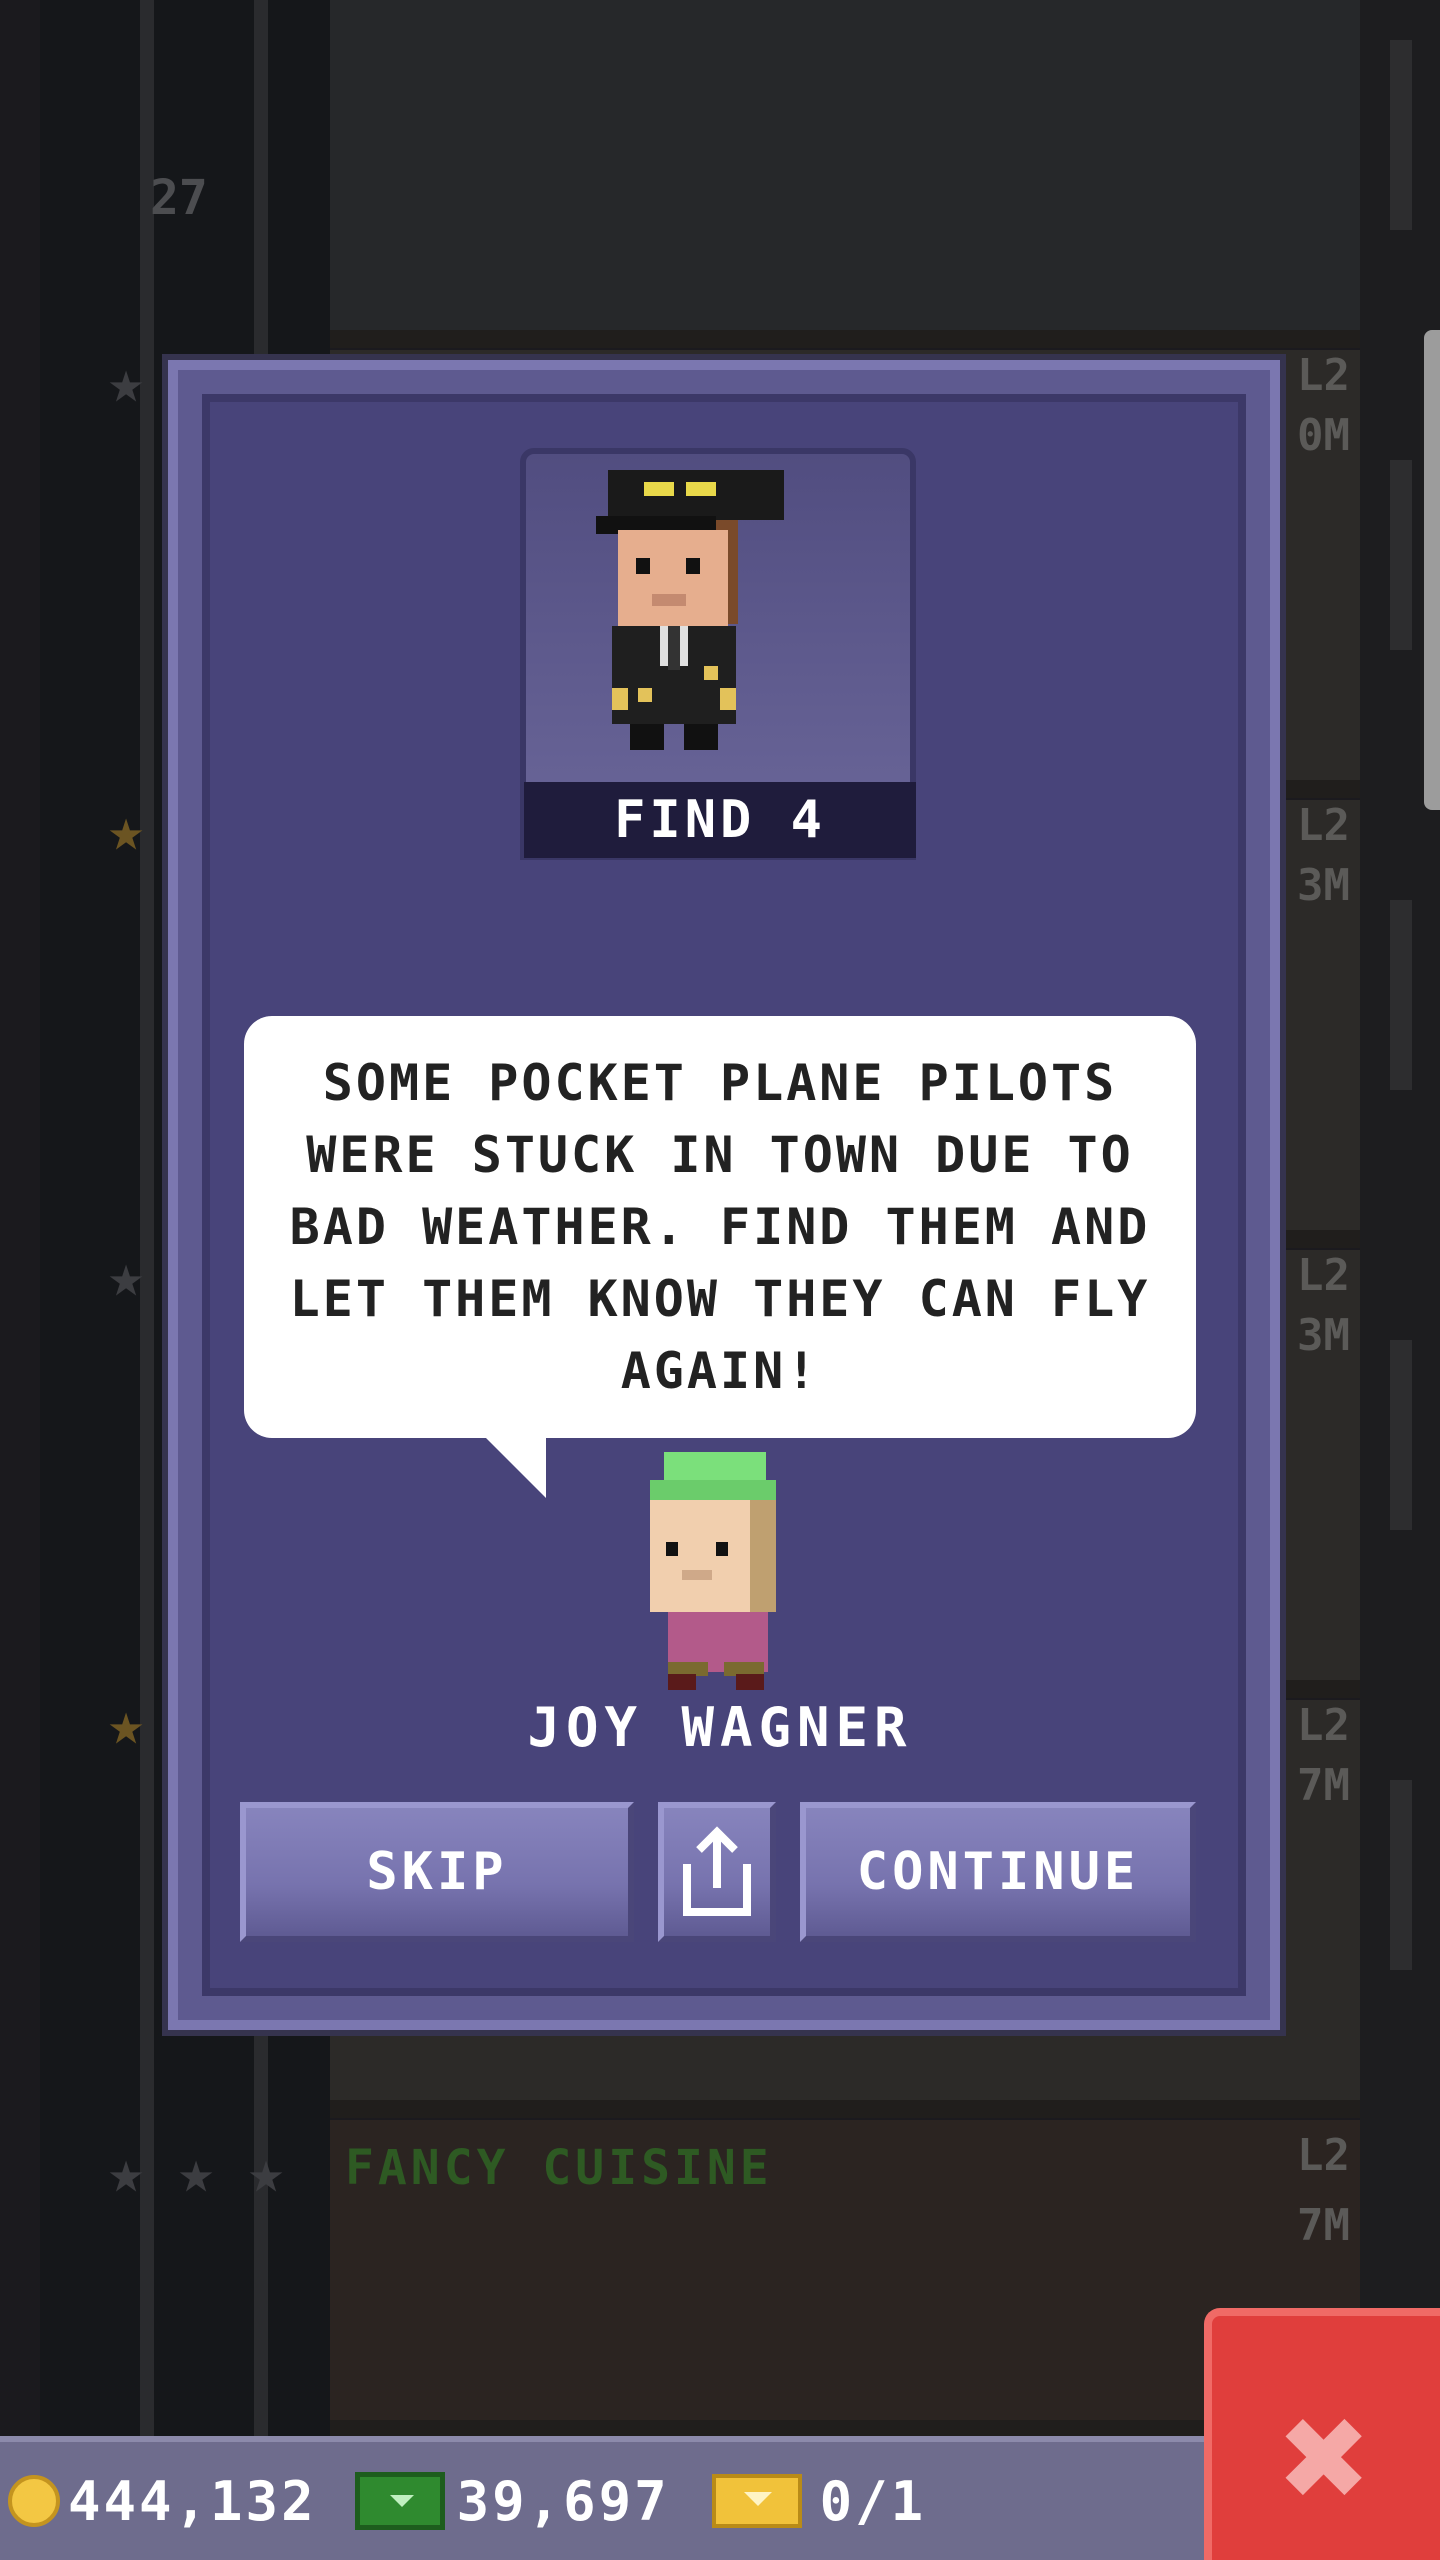 This screenshot has height=2560, width=1440. I want to click on floor-number: 27, so click(179, 198).